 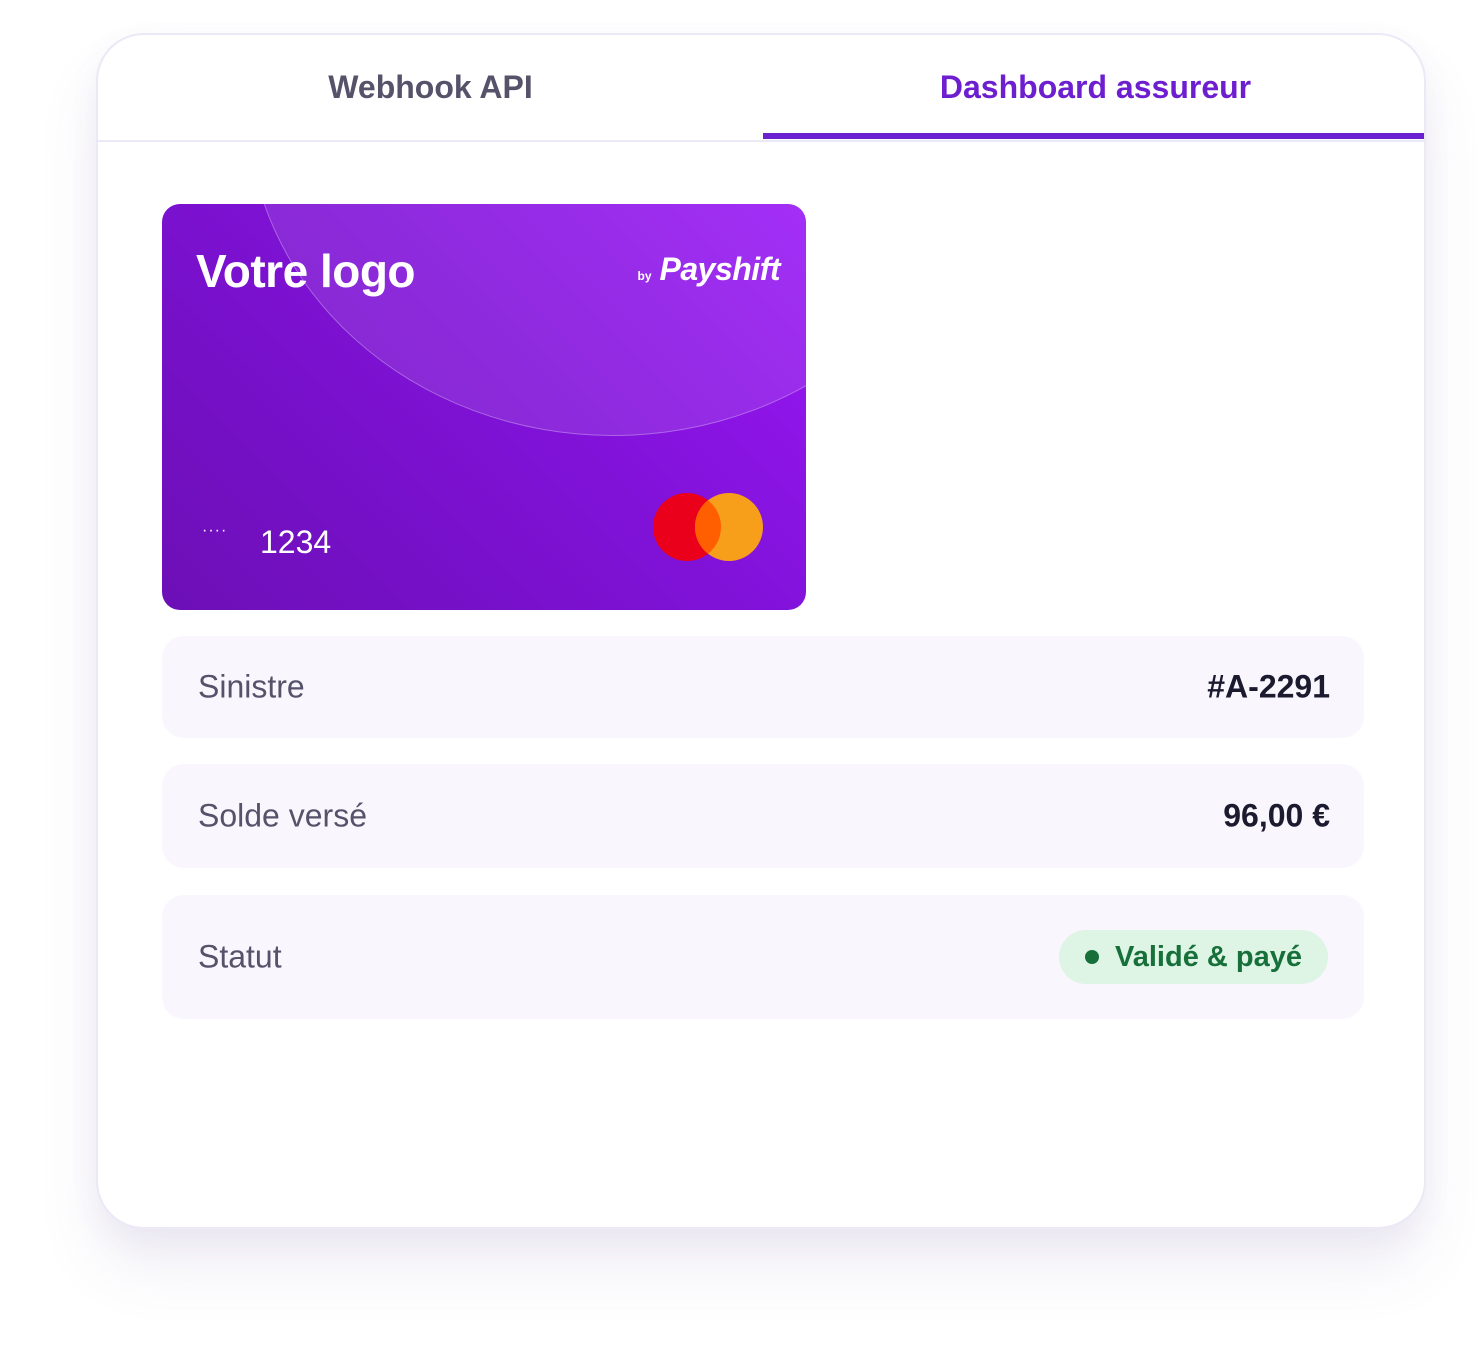 What do you see at coordinates (763, 816) in the screenshot?
I see `balance-row: Solde versé 96,00 €` at bounding box center [763, 816].